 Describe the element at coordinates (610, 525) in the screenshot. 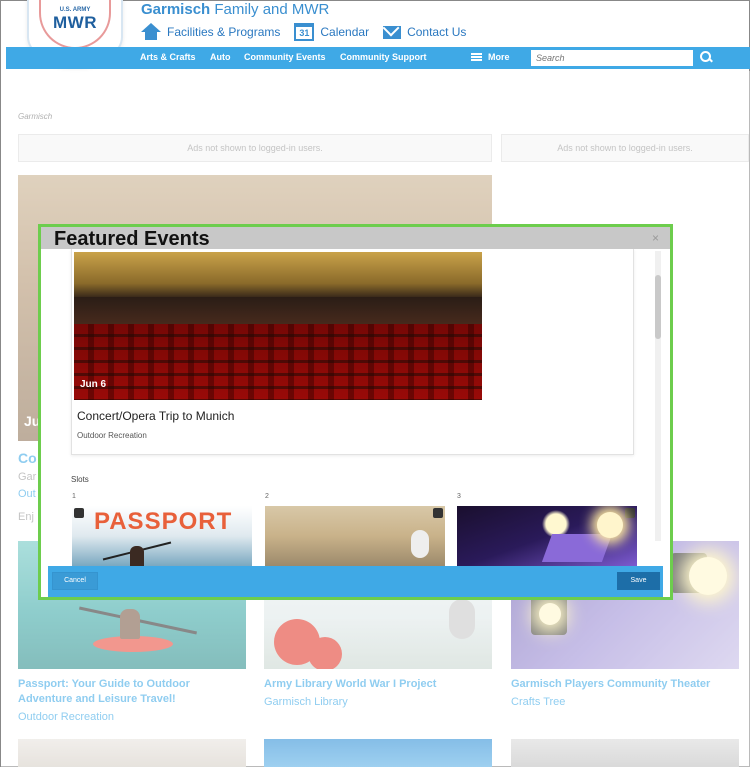

I see `spotlight-glow` at that location.